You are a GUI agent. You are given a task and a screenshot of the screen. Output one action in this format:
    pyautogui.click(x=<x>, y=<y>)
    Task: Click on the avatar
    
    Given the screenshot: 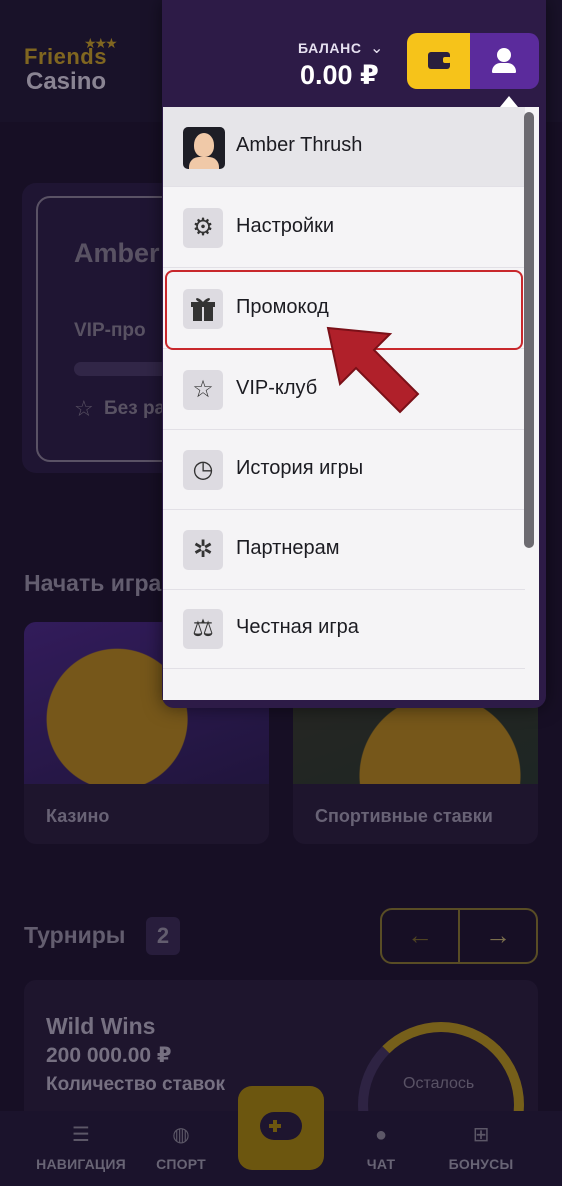 What is the action you would take?
    pyautogui.click(x=204, y=148)
    